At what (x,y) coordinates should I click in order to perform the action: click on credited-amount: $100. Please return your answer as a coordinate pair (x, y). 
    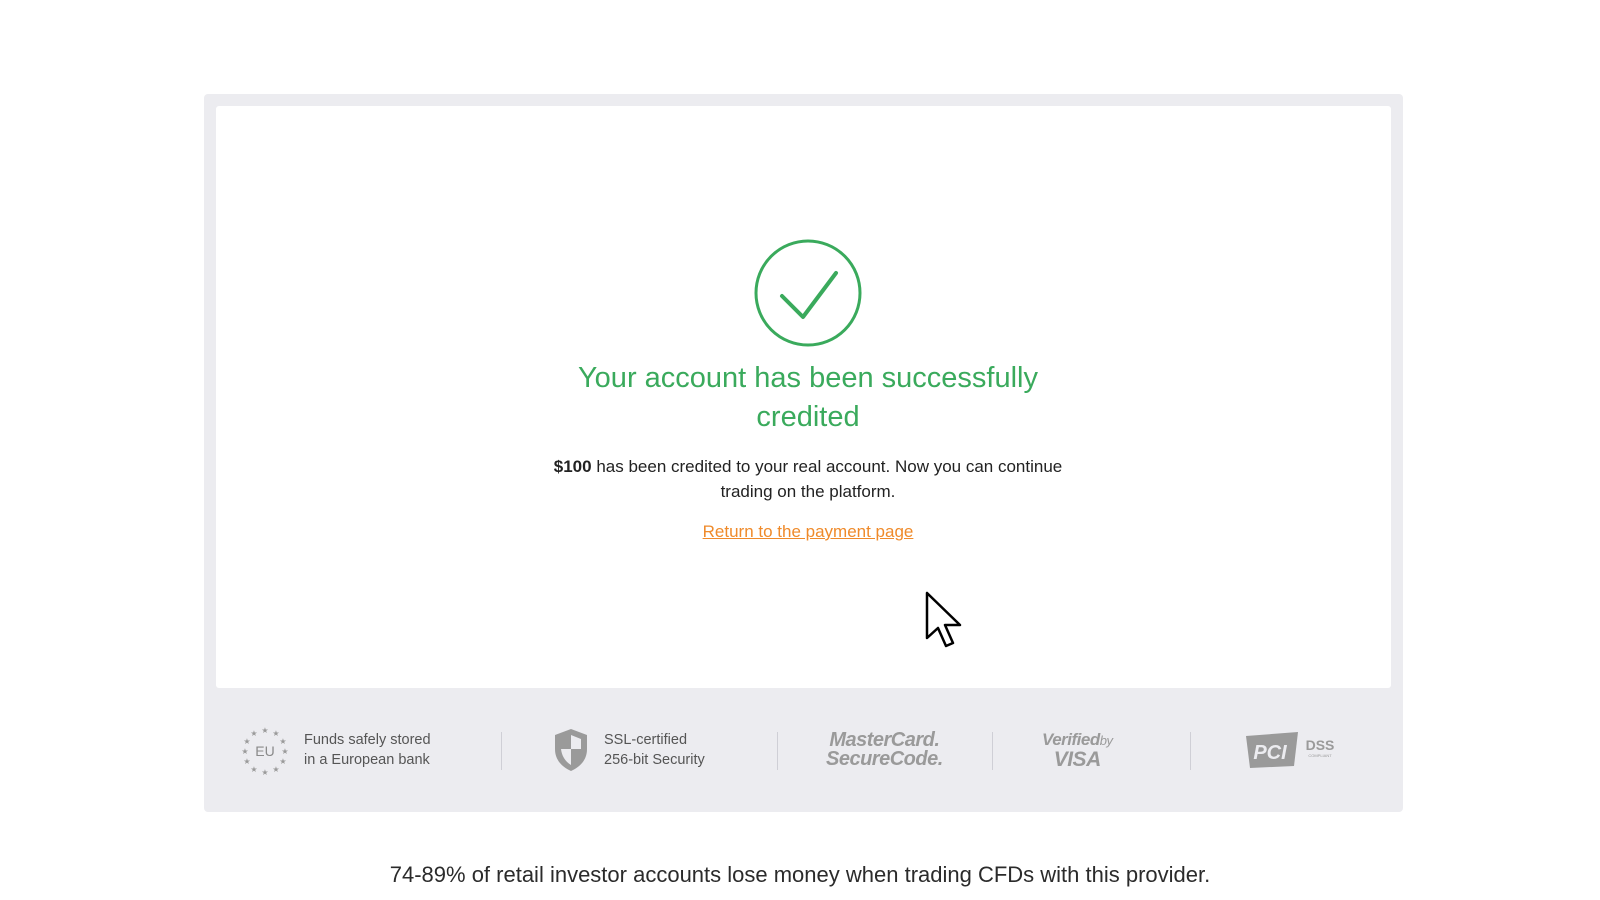
    Looking at the image, I should click on (572, 466).